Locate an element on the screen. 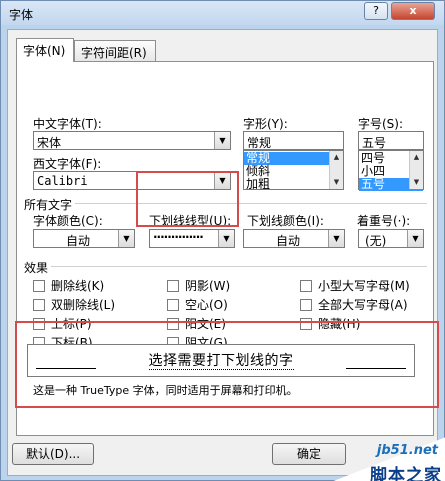 The width and height of the screenshot is (445, 481). underline-style-select: ·············· ▼ is located at coordinates (192, 238).